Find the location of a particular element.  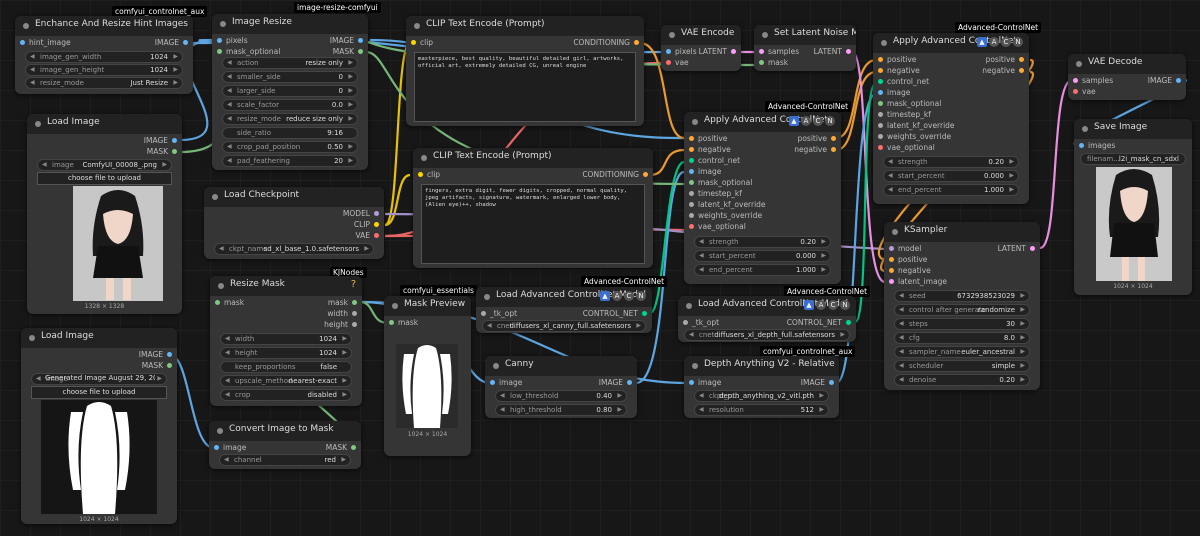

output-mask: mask is located at coordinates (342, 302).